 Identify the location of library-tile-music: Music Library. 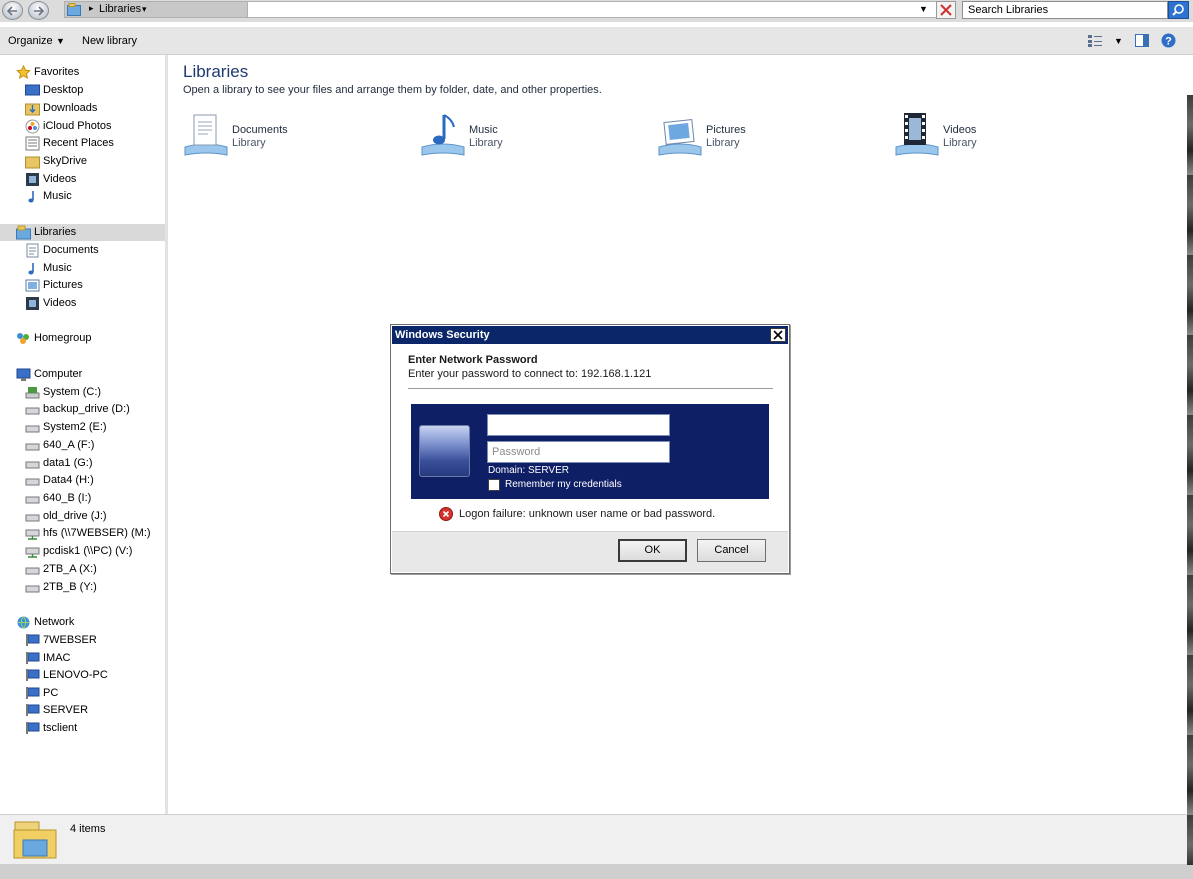
(520, 136).